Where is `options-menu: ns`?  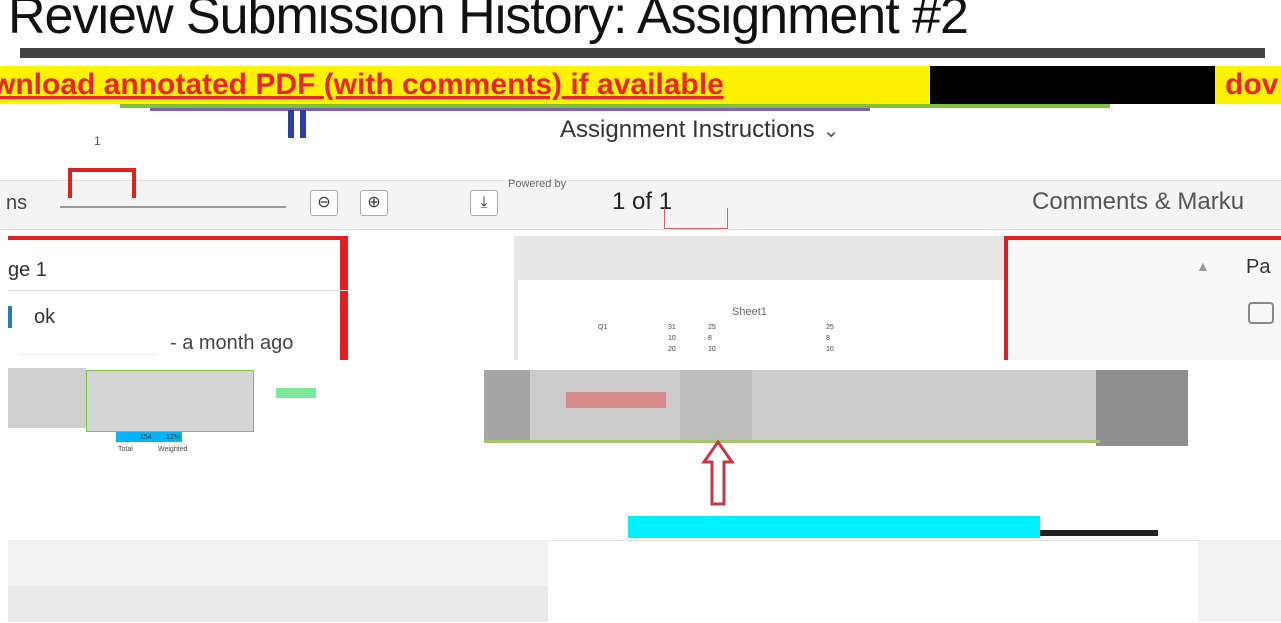
options-menu: ns is located at coordinates (16, 203).